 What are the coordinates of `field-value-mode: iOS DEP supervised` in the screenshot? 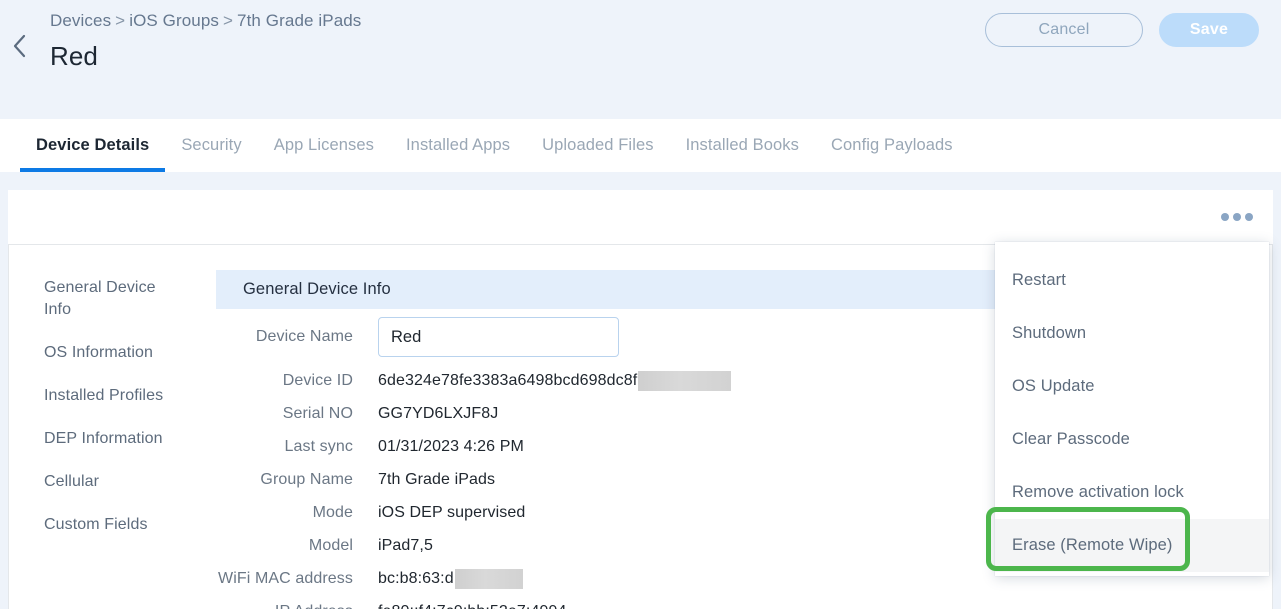 It's located at (451, 513).